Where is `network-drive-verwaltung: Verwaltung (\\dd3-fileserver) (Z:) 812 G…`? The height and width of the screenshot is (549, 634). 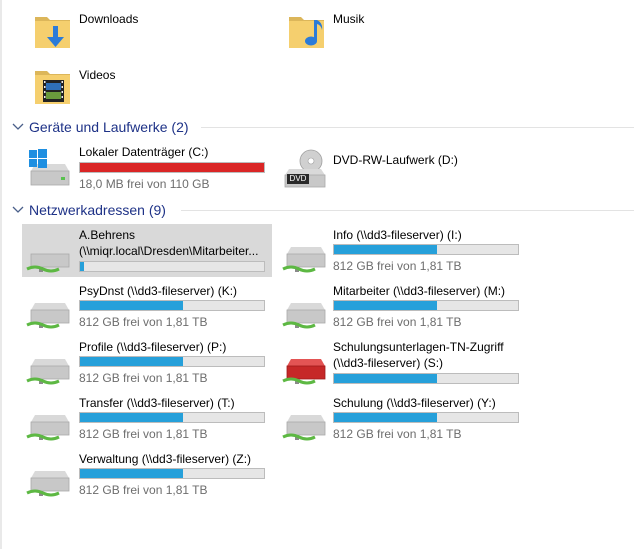
network-drive-verwaltung: Verwaltung (\\dd3-fileserver) (Z:) 812 G… is located at coordinates (147, 474).